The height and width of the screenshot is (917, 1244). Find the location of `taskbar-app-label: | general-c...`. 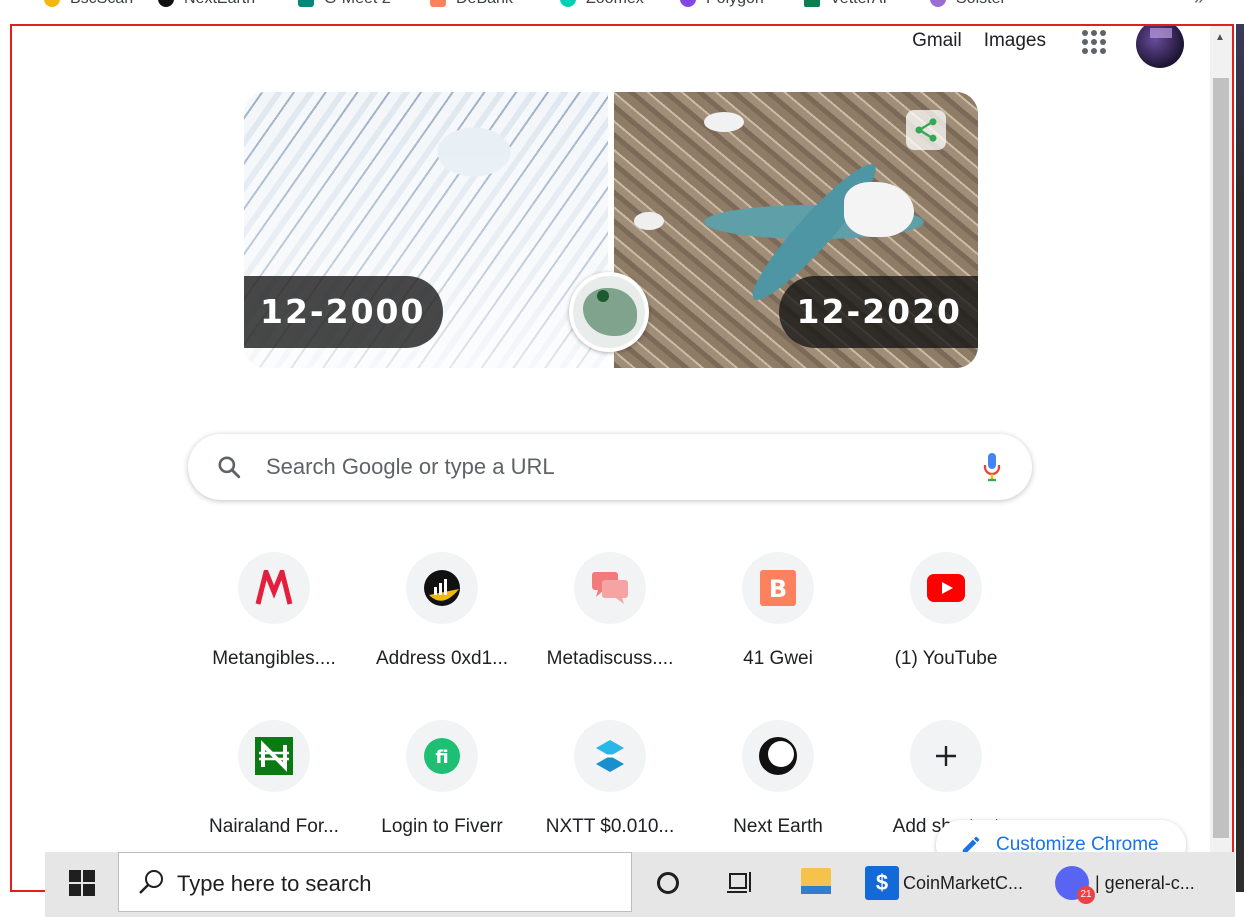

taskbar-app-label: | general-c... is located at coordinates (1145, 882).